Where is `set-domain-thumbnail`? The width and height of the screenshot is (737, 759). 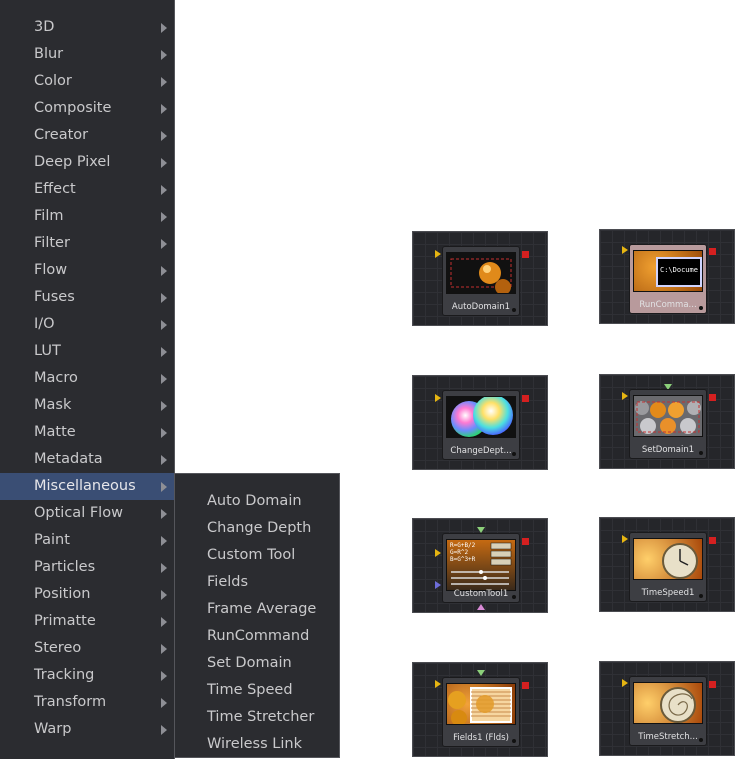 set-domain-thumbnail is located at coordinates (668, 416).